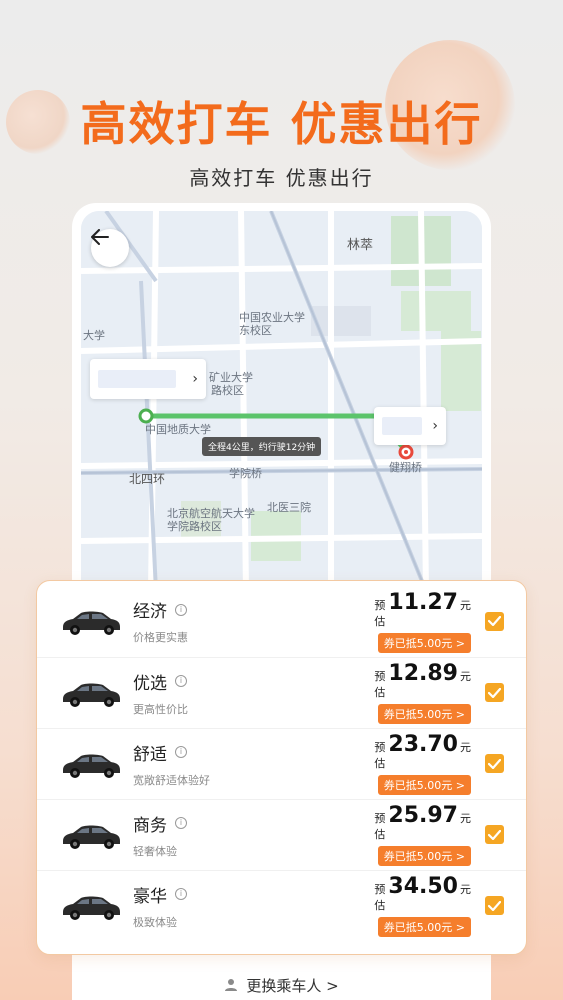 The width and height of the screenshot is (563, 1000). Describe the element at coordinates (150, 896) in the screenshot. I see `ride-option-name: 豪华` at that location.